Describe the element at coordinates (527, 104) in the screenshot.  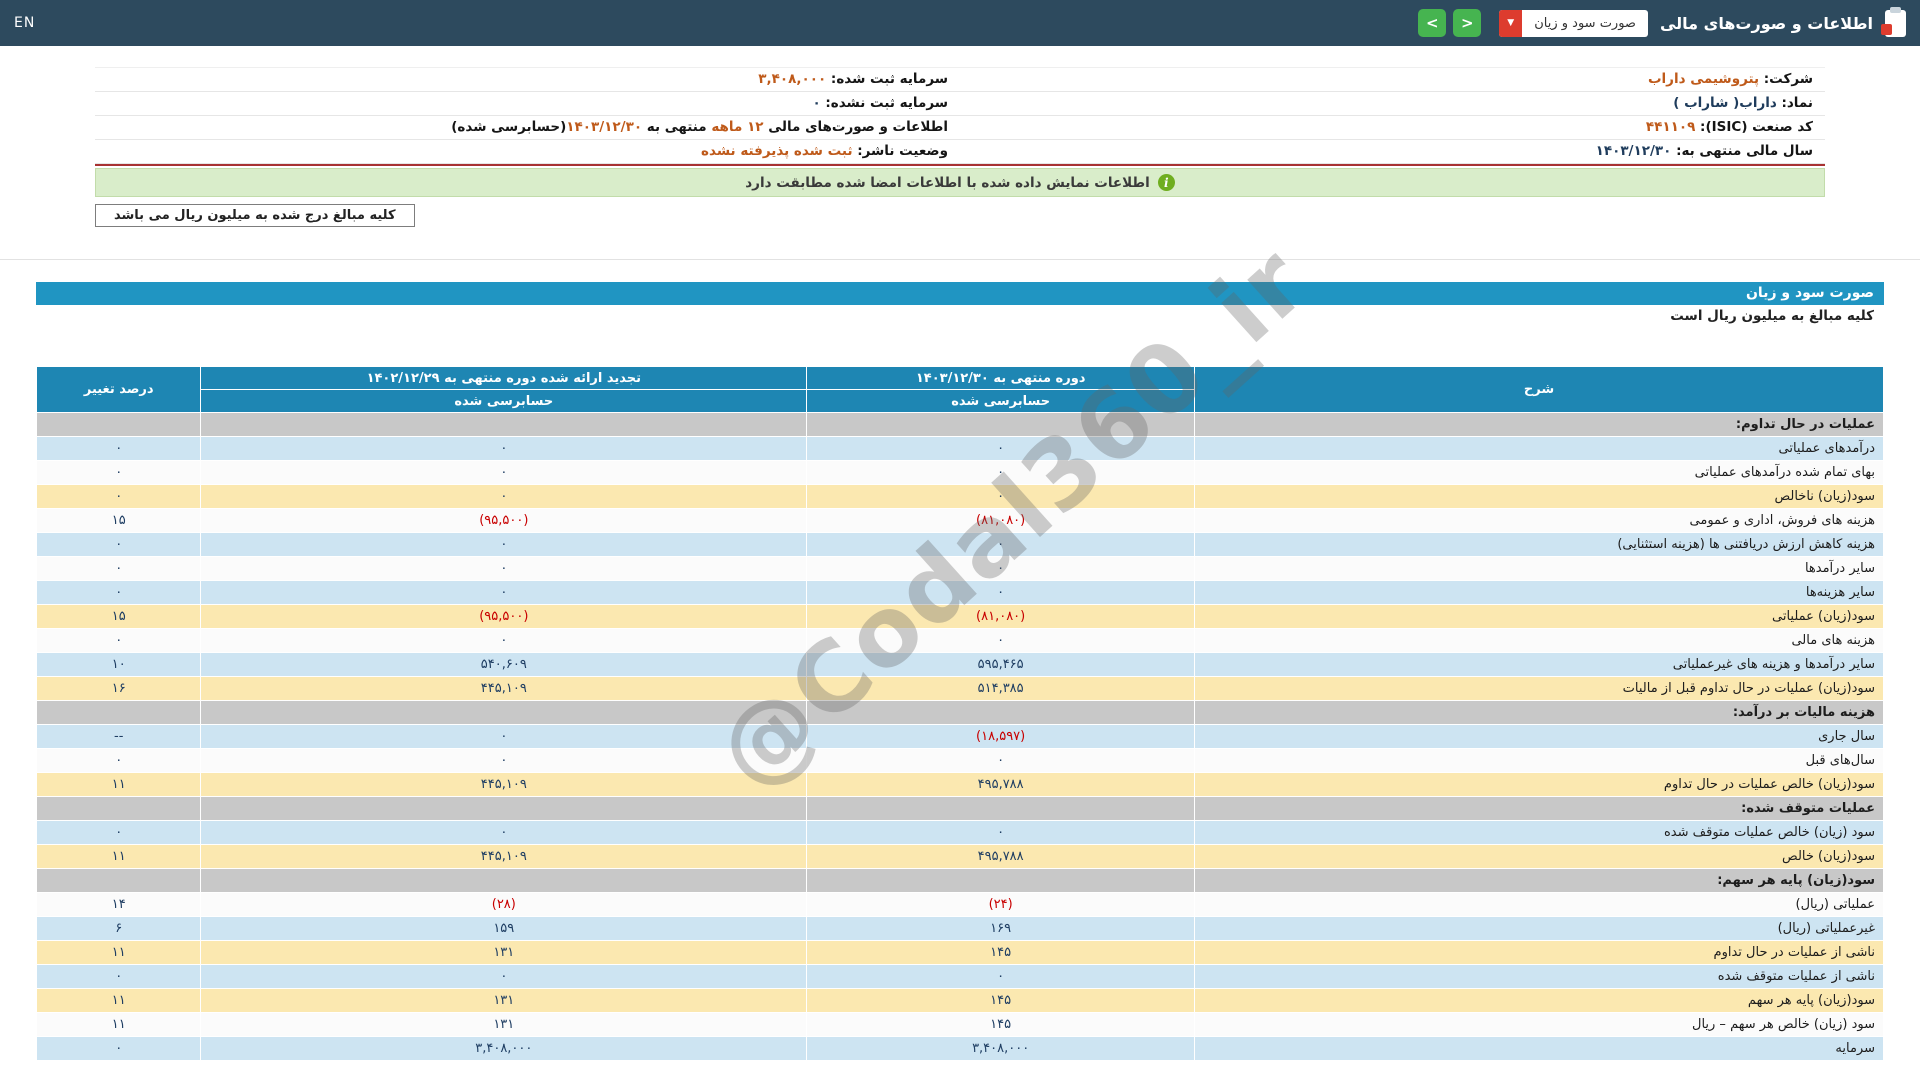
I see `info-row: سرمایه ثبت نشده: ۰` at that location.